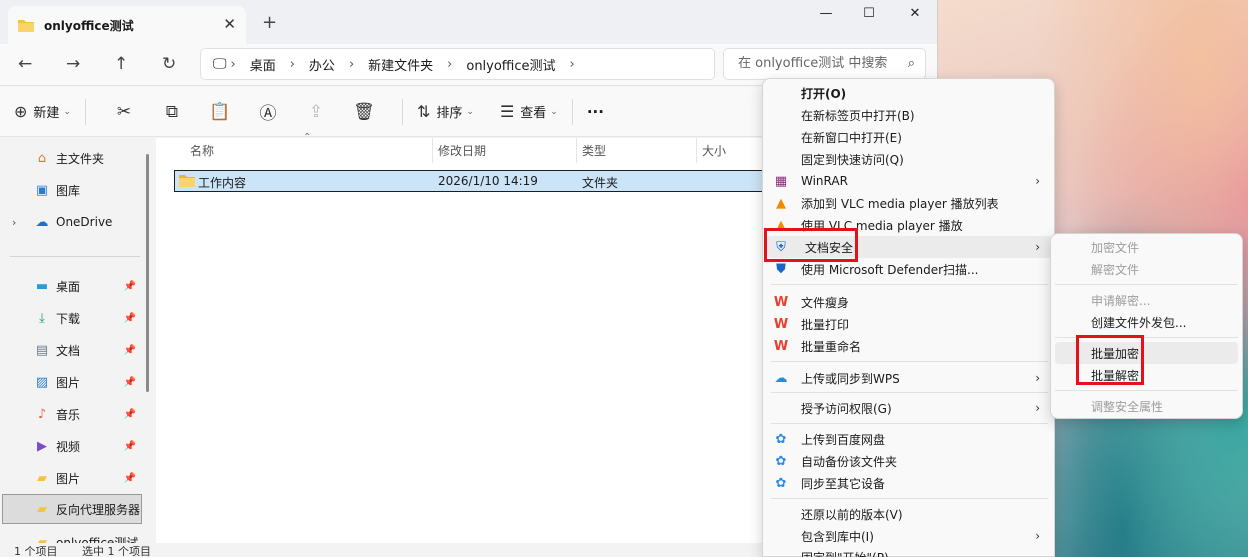 Image resolution: width=1248 pixels, height=557 pixels. Describe the element at coordinates (124, 112) in the screenshot. I see `cut-icon: ✂` at that location.